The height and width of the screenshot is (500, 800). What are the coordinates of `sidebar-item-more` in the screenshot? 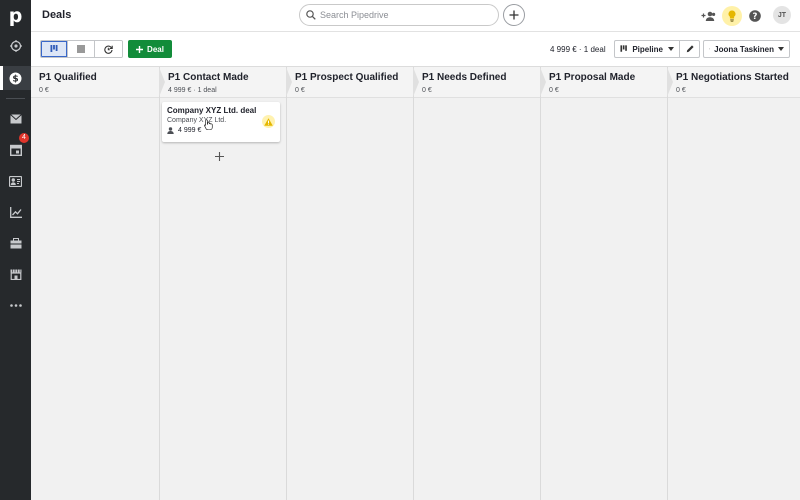 It's located at (15, 305).